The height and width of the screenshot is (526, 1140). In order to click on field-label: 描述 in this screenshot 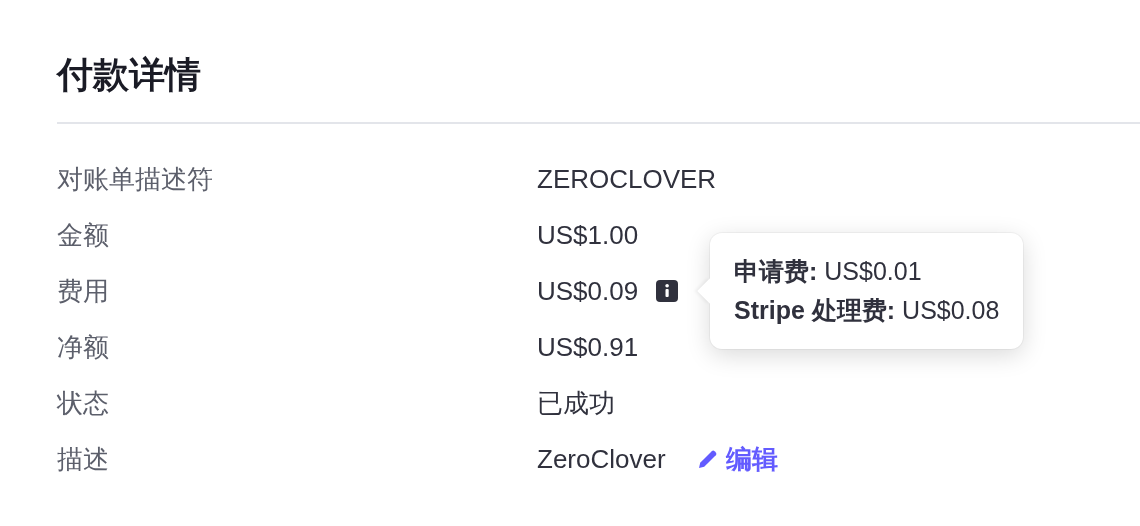, I will do `click(83, 459)`.